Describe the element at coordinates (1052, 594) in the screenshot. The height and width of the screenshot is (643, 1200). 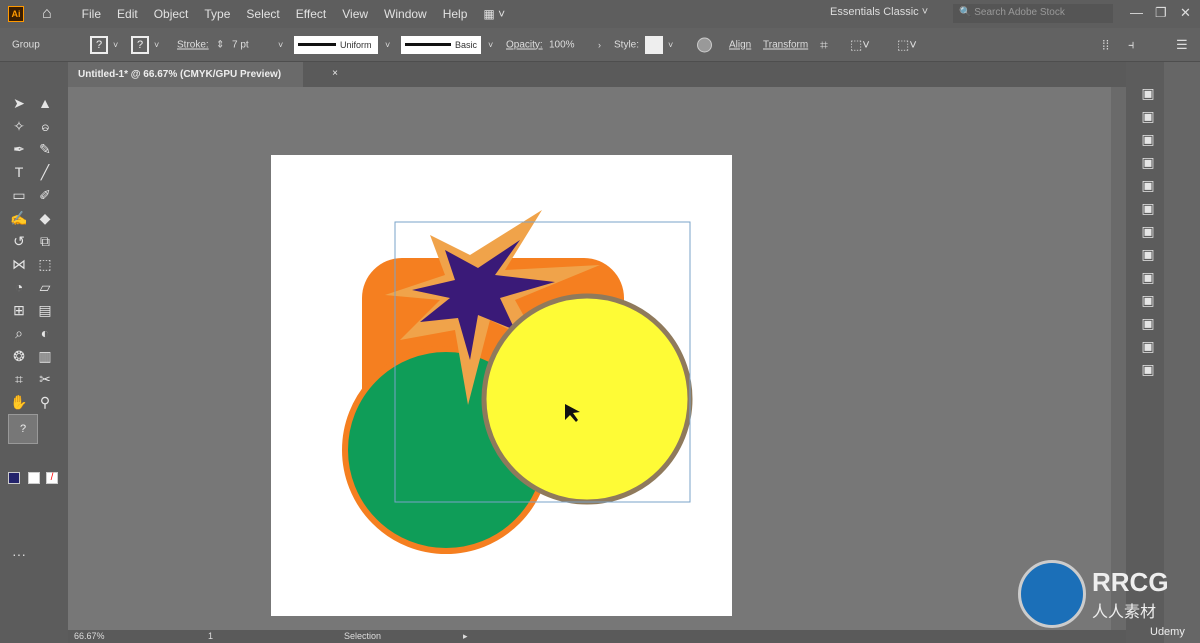
I see `watermark-emblem` at that location.